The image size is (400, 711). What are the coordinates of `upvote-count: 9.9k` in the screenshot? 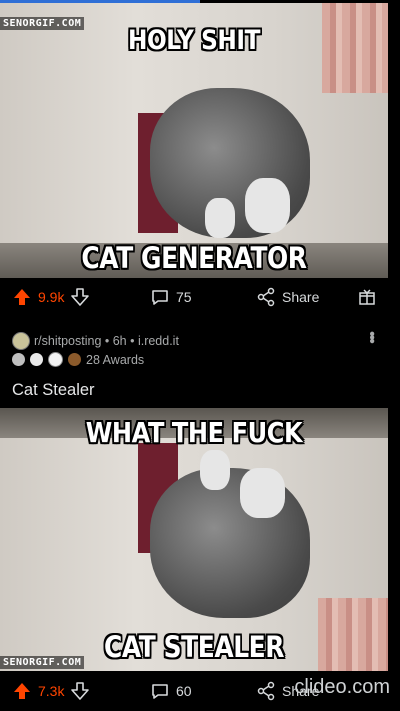 It's located at (51, 297).